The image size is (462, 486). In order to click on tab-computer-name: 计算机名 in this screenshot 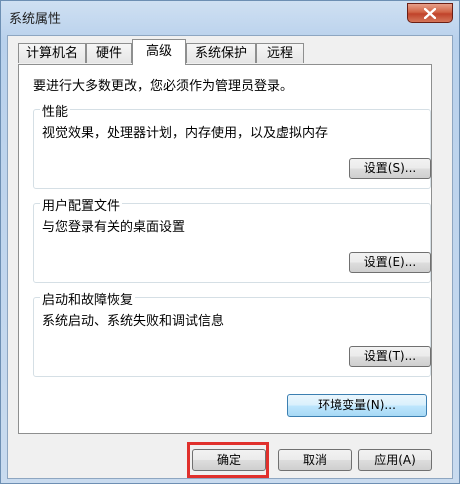, I will do `click(52, 53)`.